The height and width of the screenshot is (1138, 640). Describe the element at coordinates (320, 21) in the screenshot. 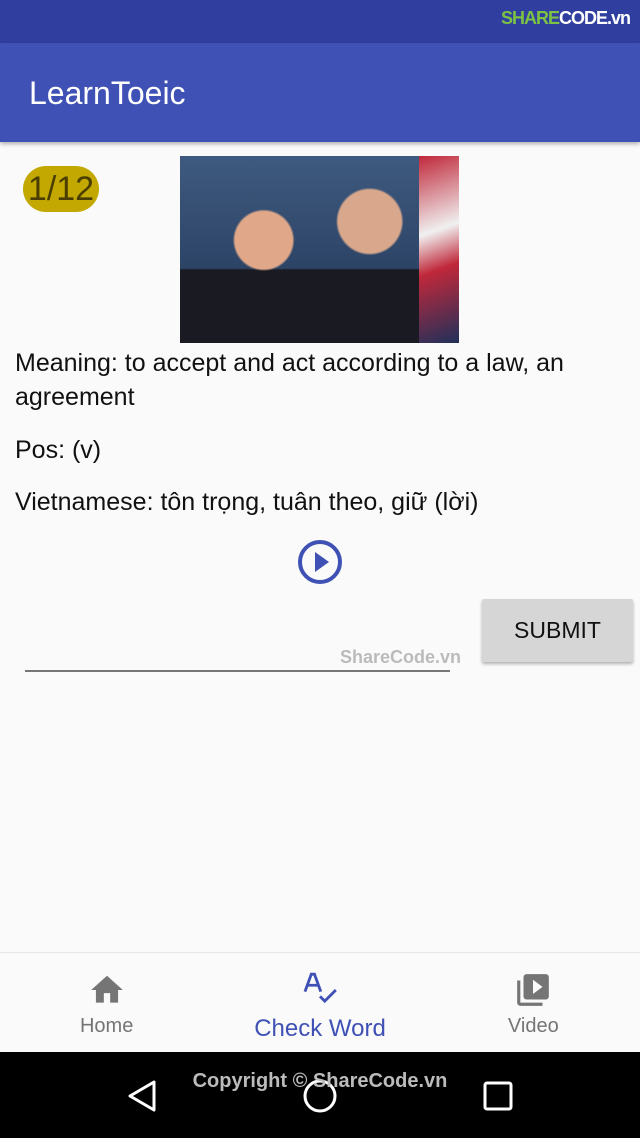

I see `status-bar: SHARECODE.vn` at that location.